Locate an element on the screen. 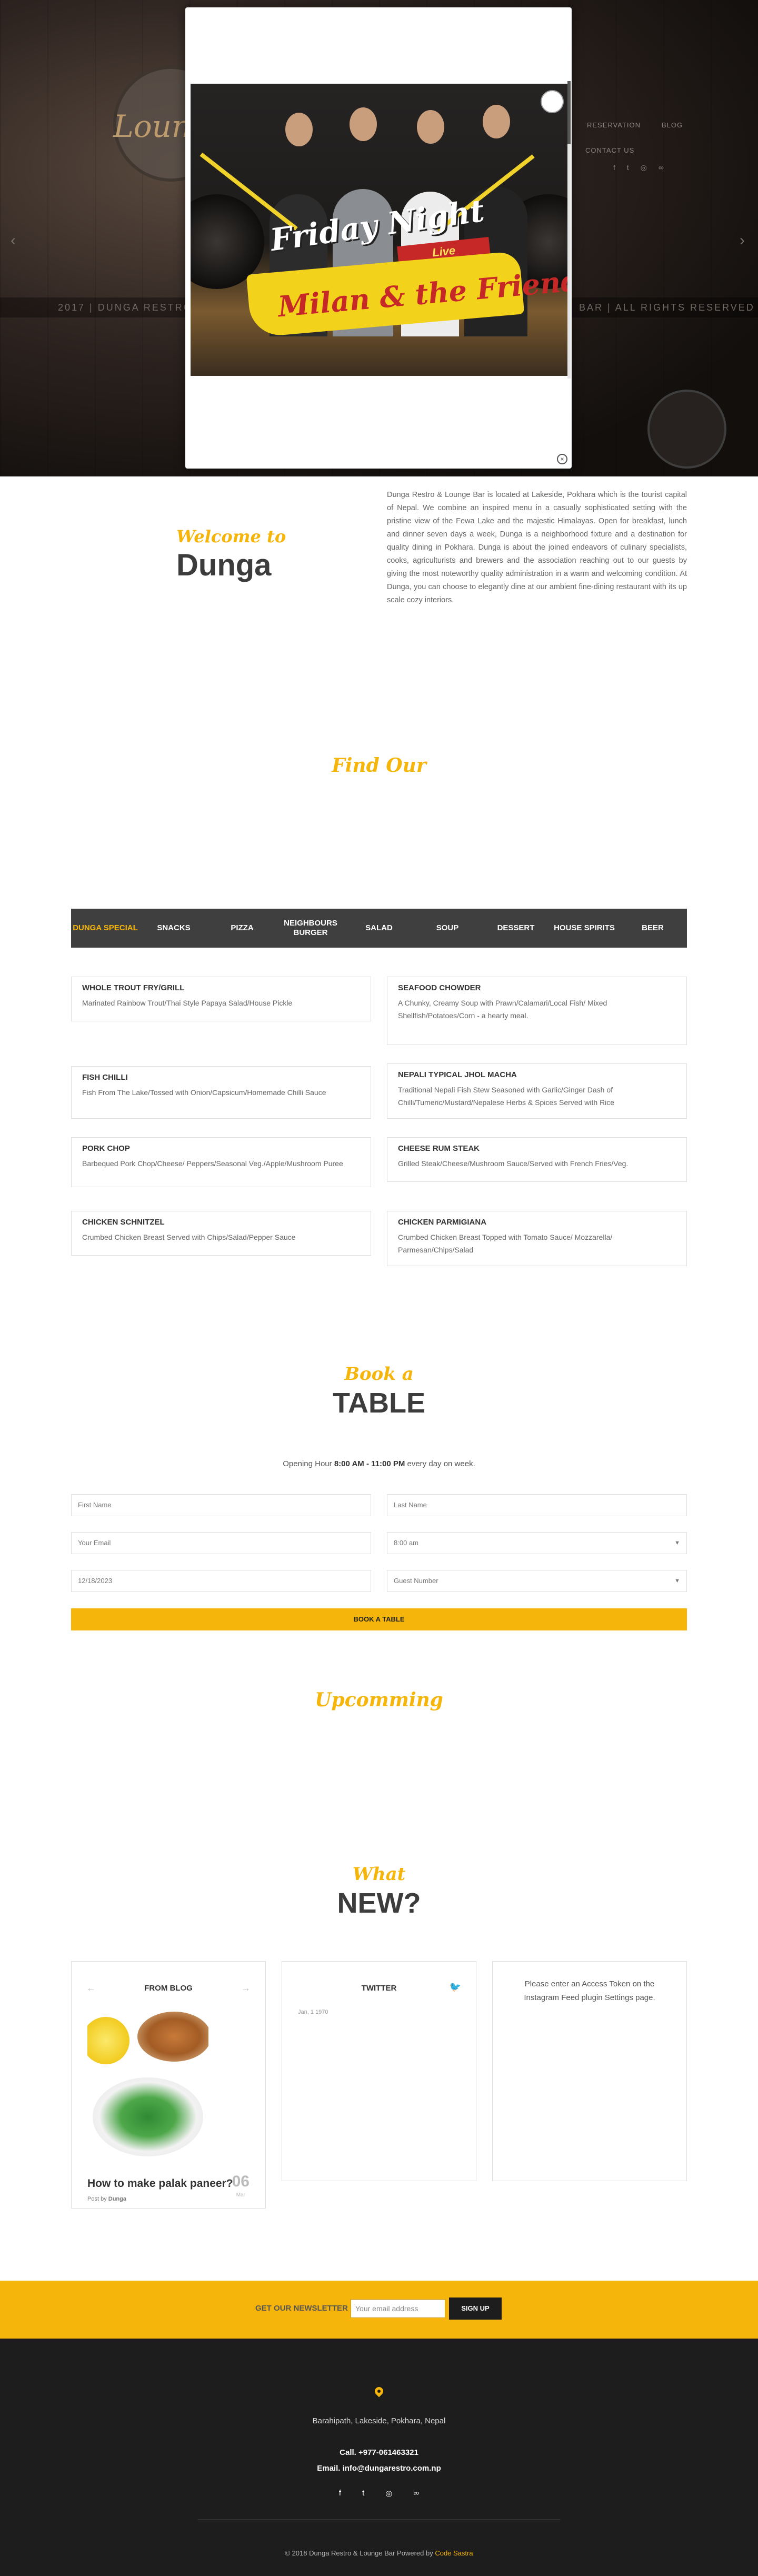  menu-item-title: WHOLE TROUT FRY/GRILL is located at coordinates (133, 988).